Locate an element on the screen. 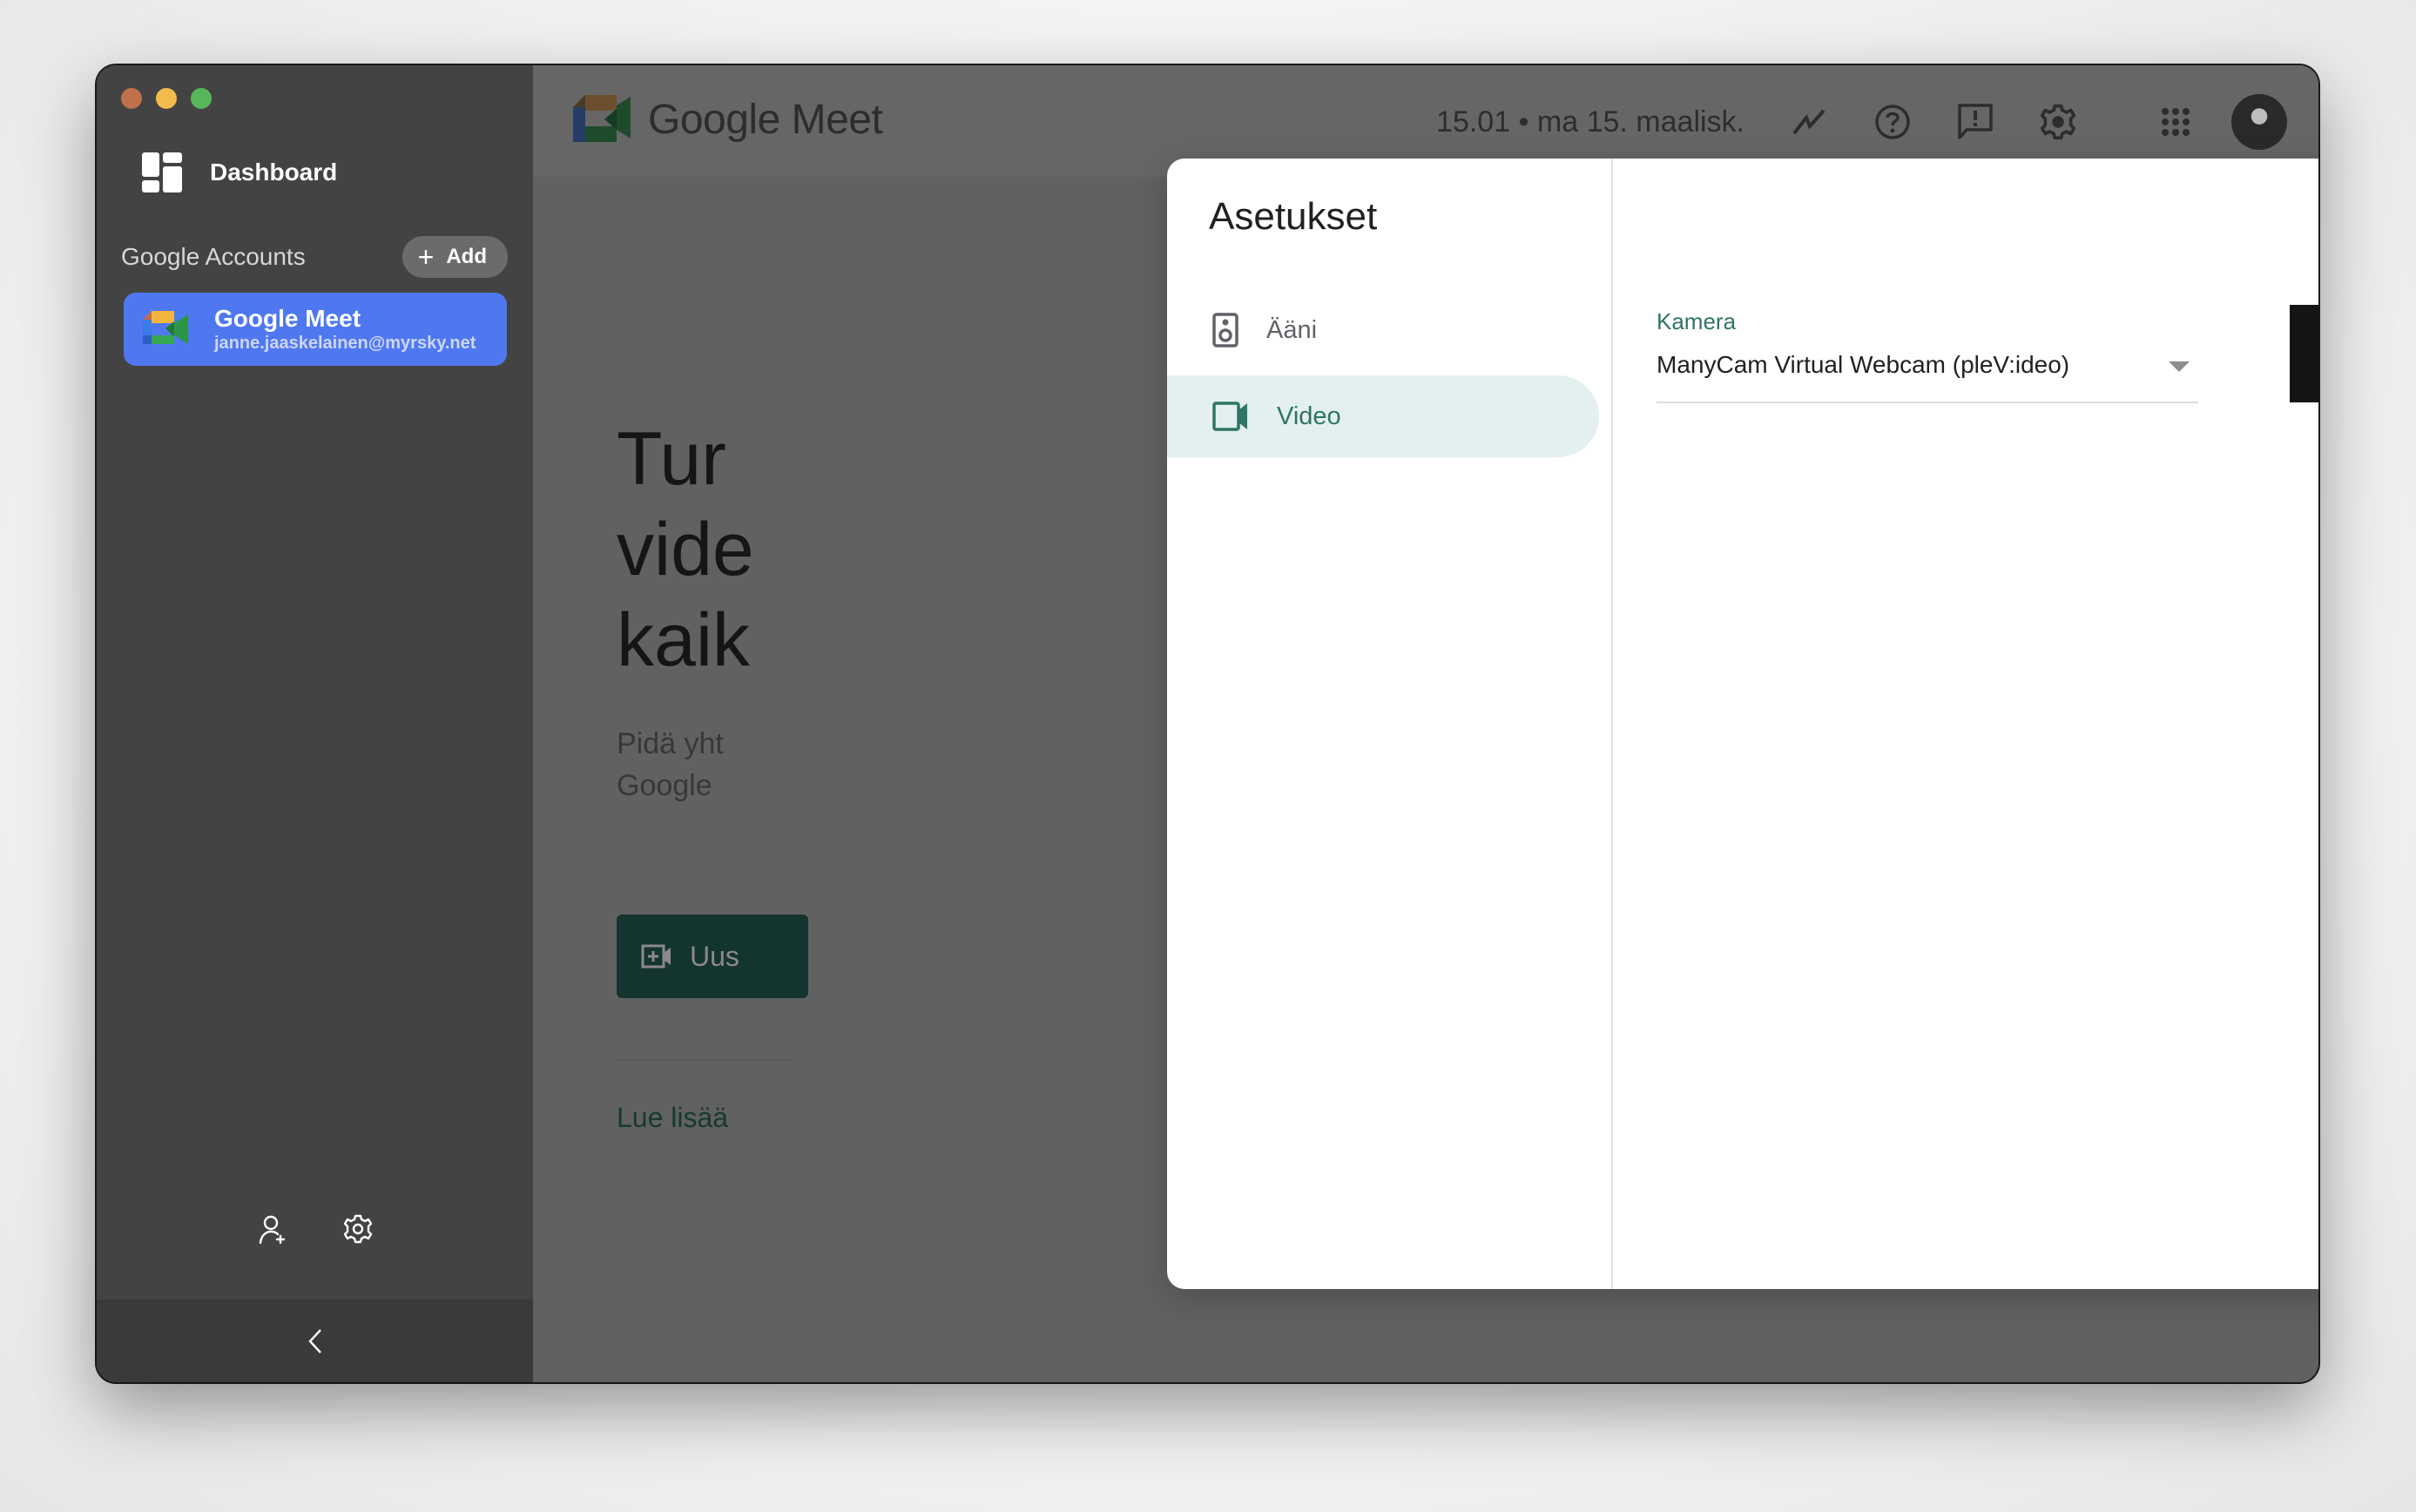 The height and width of the screenshot is (1512, 2416). sidebar-item-dashboard: Dashboard is located at coordinates (239, 172).